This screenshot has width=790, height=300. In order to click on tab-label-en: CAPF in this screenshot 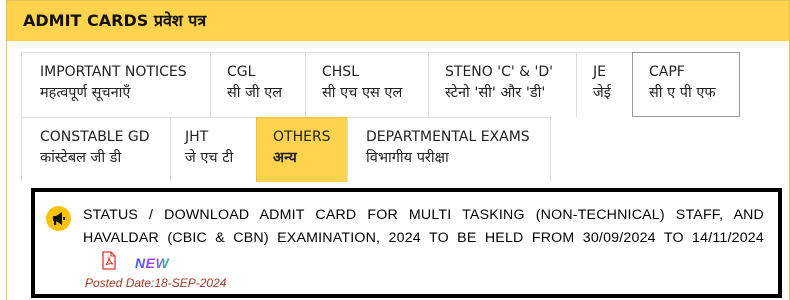, I will do `click(667, 72)`.